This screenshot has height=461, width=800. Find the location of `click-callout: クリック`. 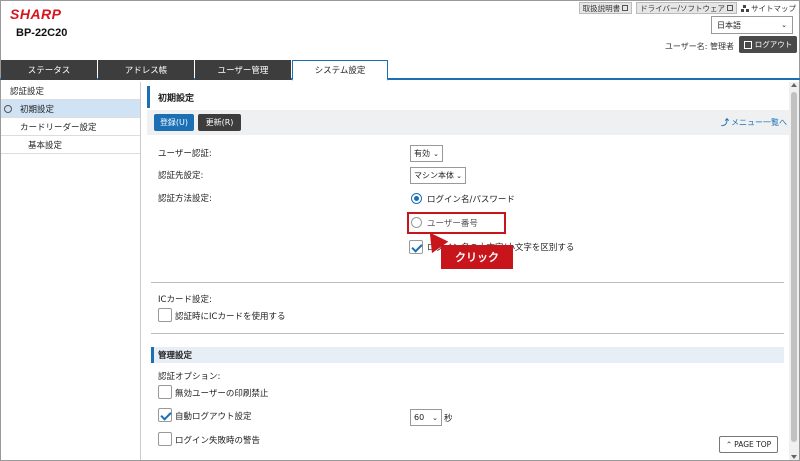

click-callout: クリック is located at coordinates (477, 257).